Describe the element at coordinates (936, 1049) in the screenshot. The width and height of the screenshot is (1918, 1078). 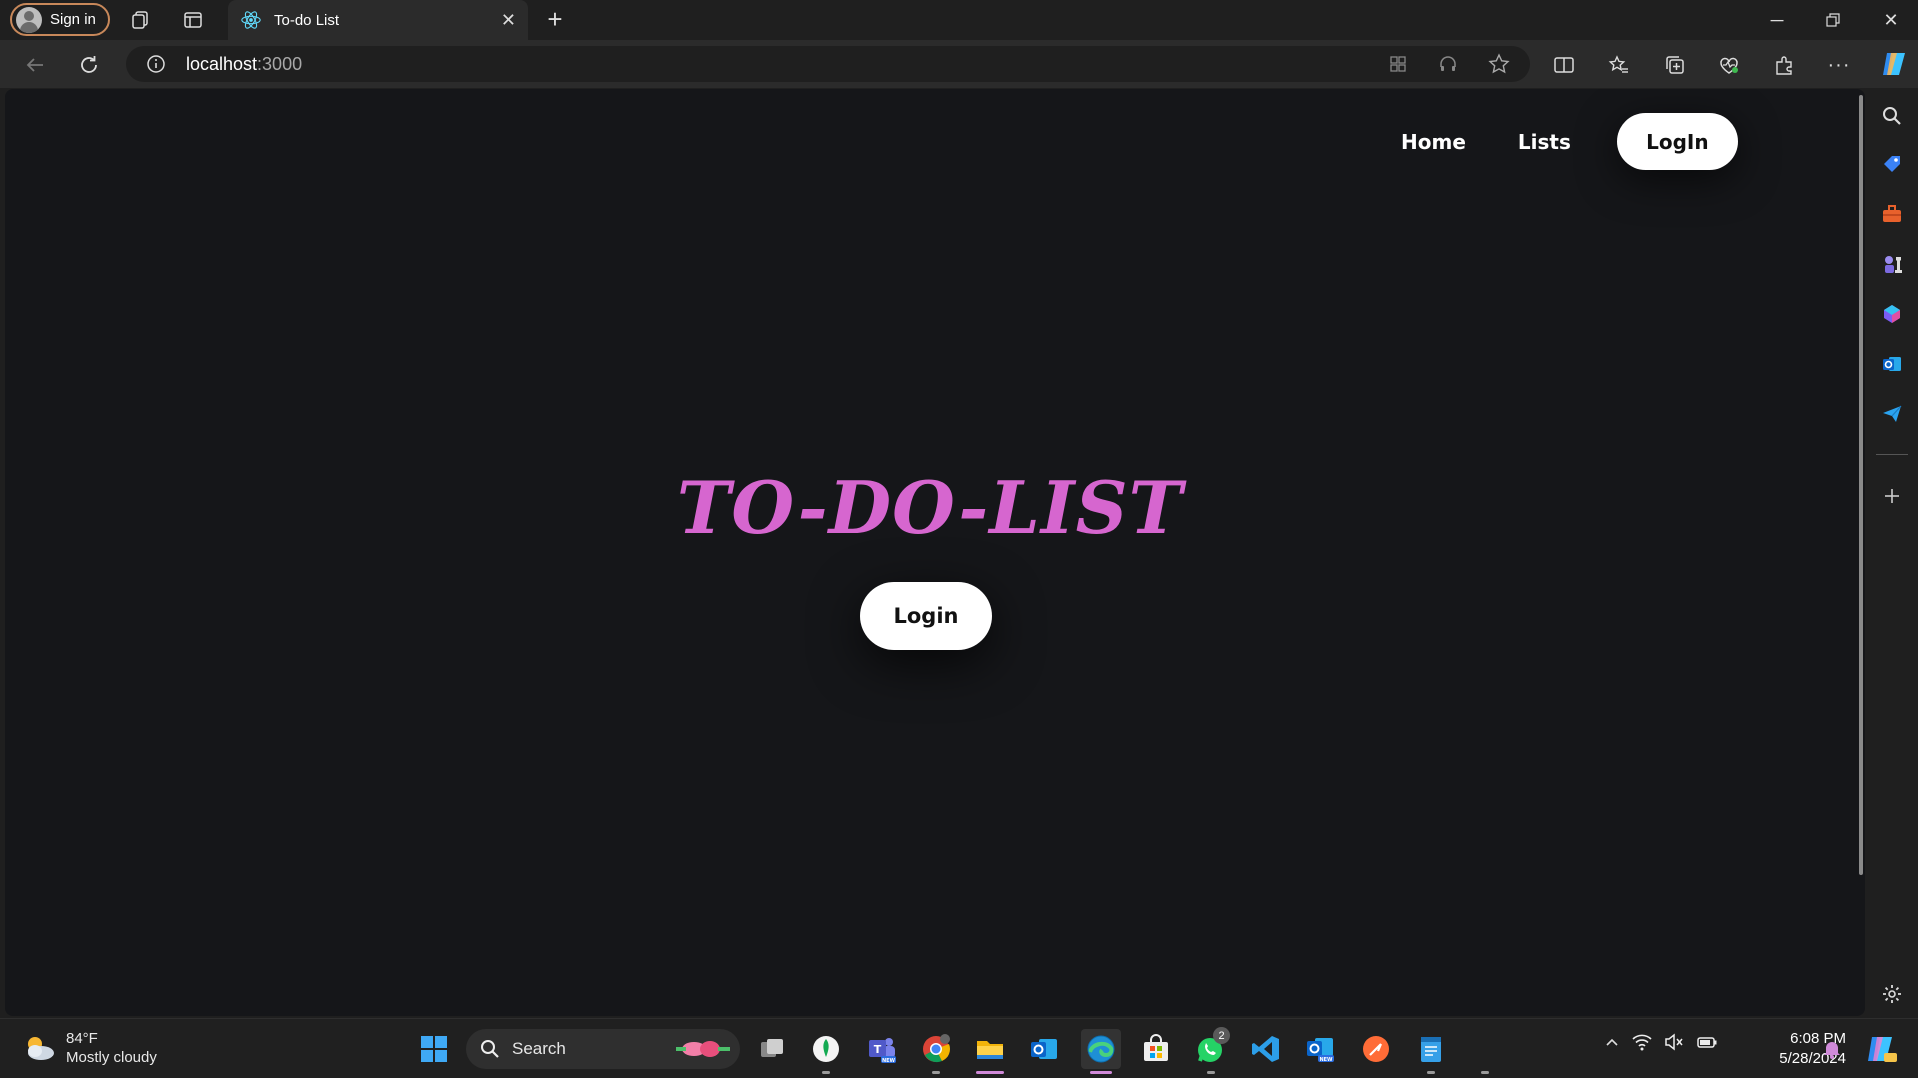
I see `chrome-icon` at that location.